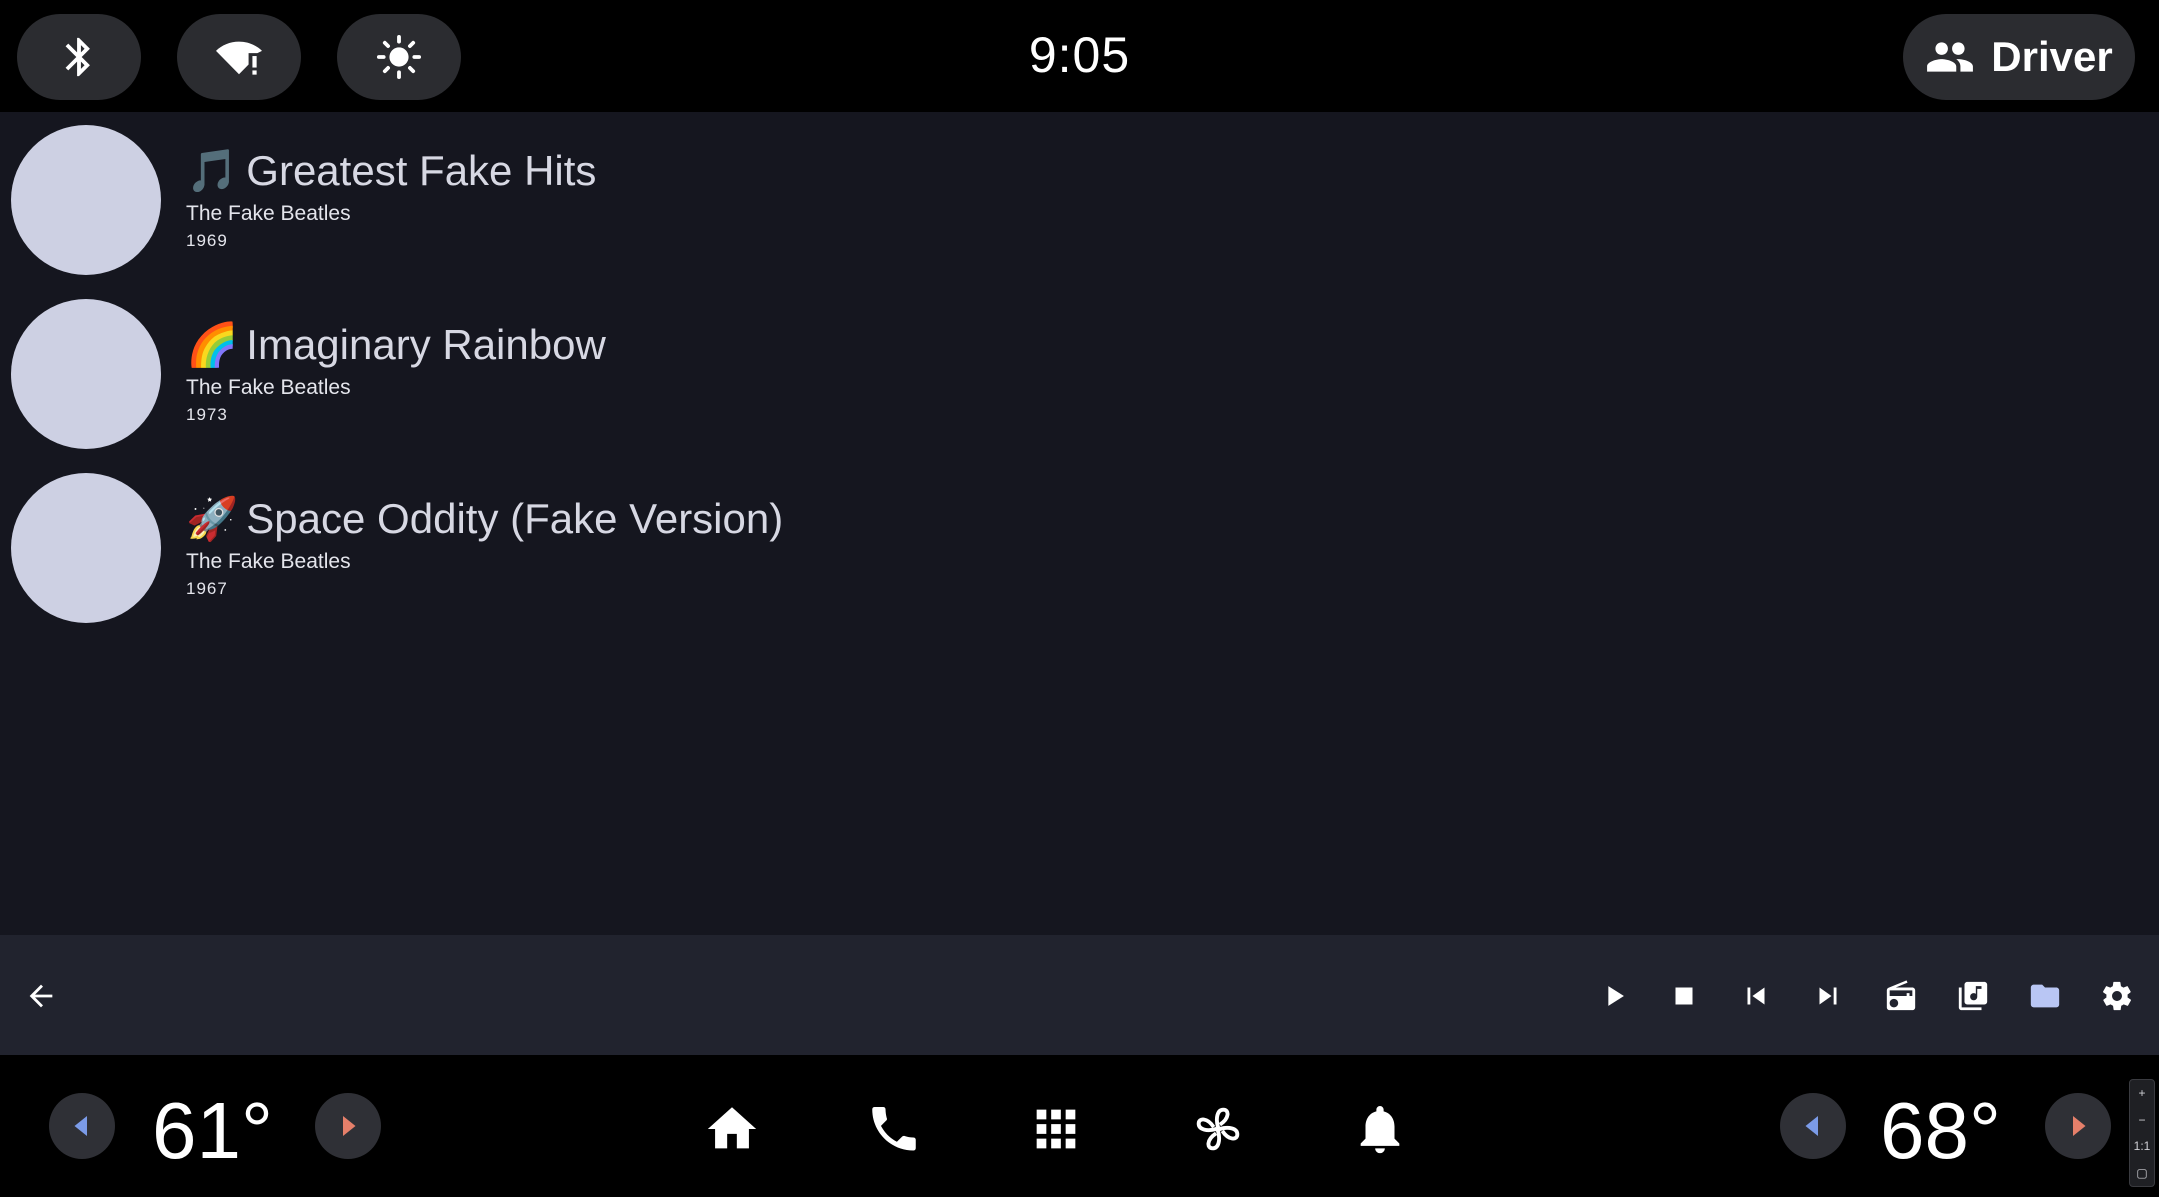 This screenshot has width=2159, height=1197. I want to click on right-temperature: 68°, so click(1940, 1130).